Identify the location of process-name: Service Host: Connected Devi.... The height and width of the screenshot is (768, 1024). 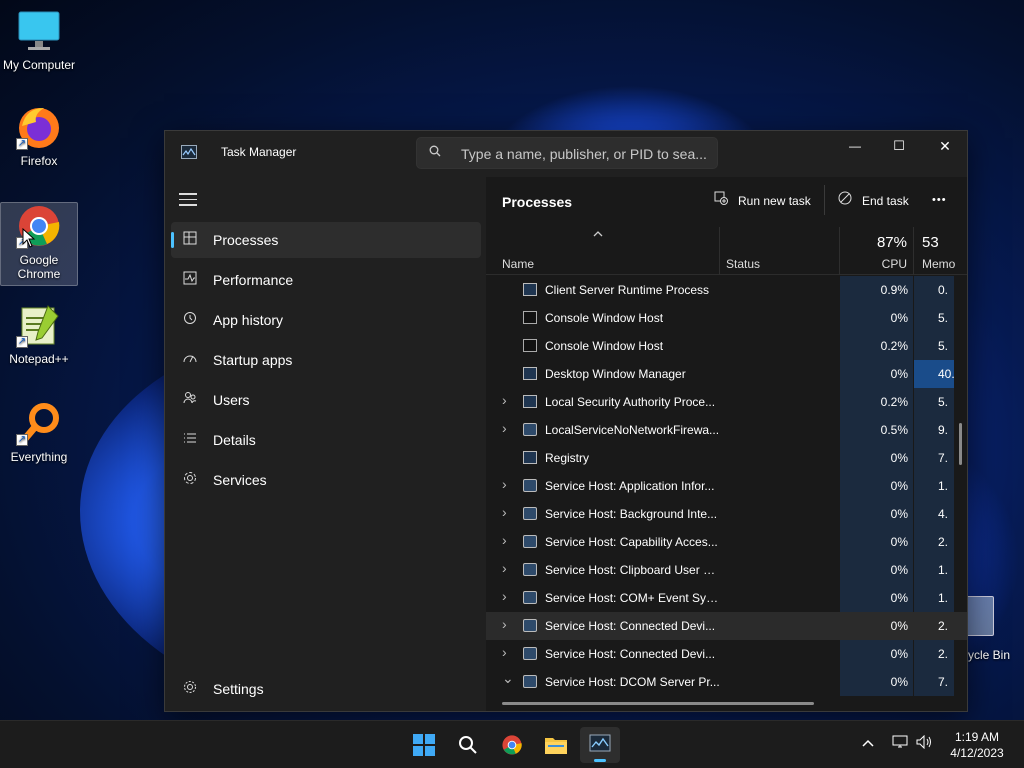
(630, 654).